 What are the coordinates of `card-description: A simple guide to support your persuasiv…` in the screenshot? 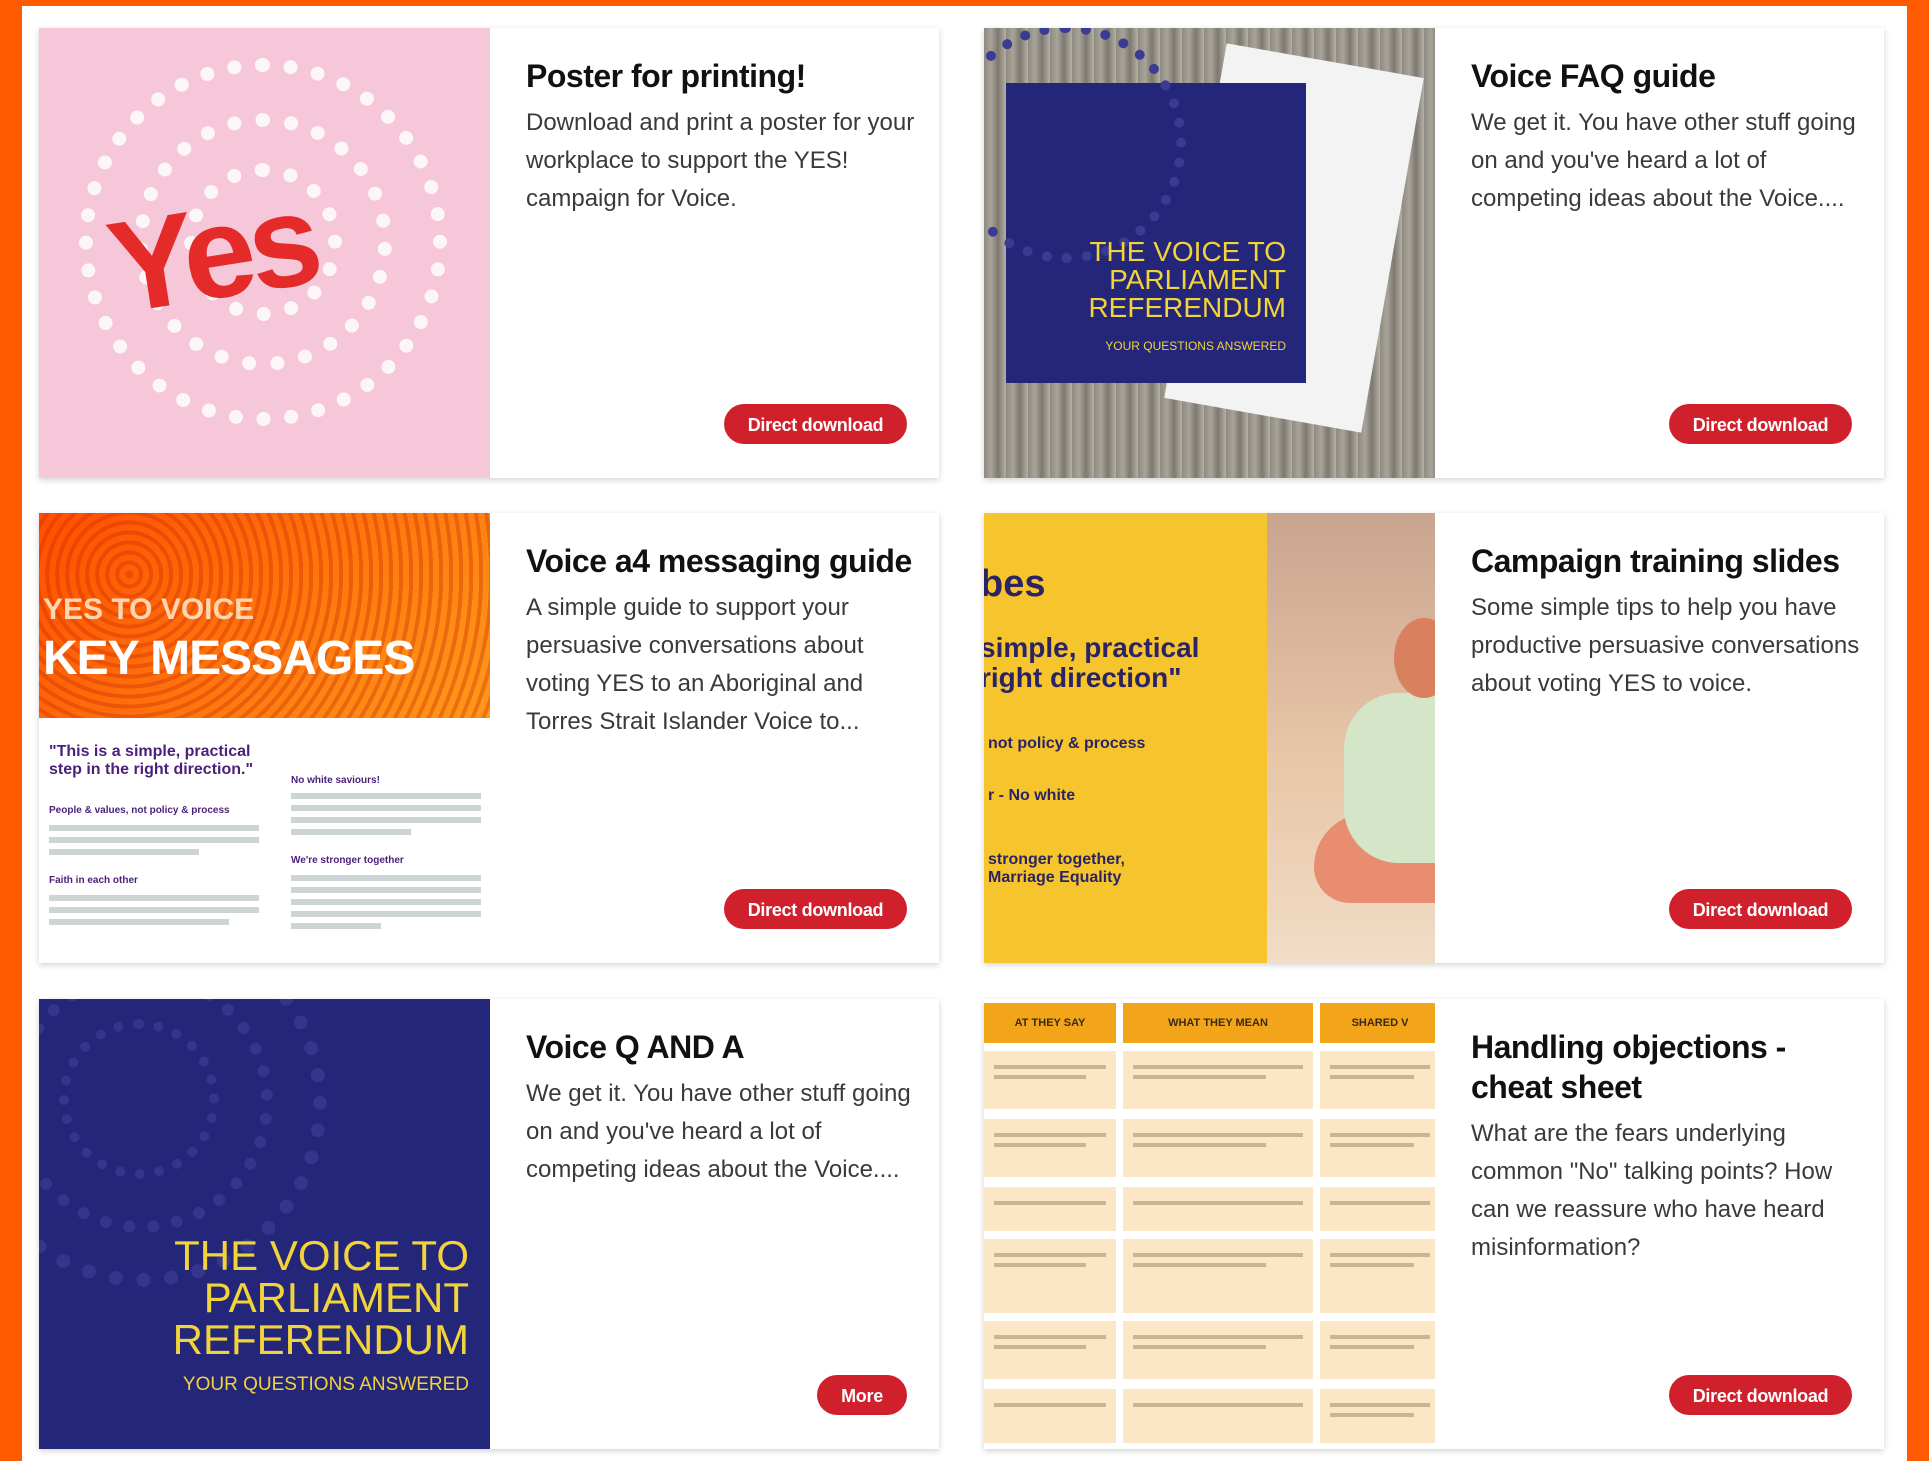 It's located at (695, 664).